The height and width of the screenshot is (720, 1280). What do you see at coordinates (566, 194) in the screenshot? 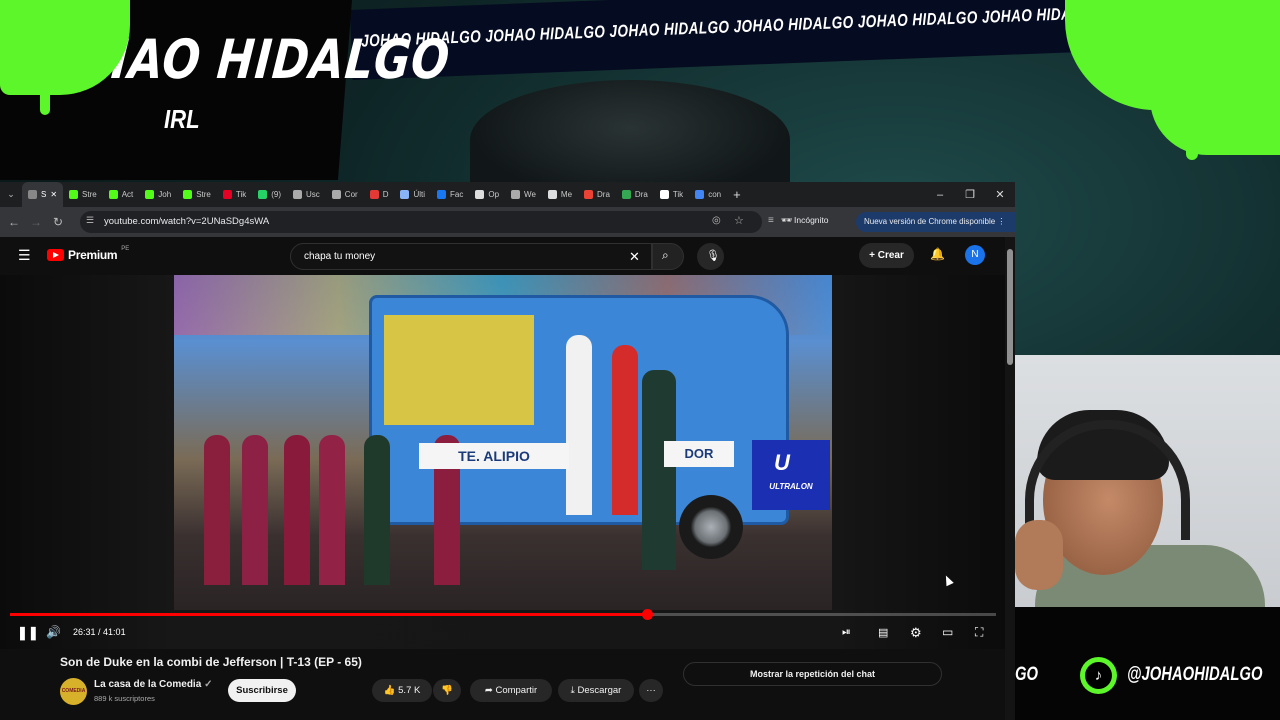
I see `browser-tab-label: Me` at bounding box center [566, 194].